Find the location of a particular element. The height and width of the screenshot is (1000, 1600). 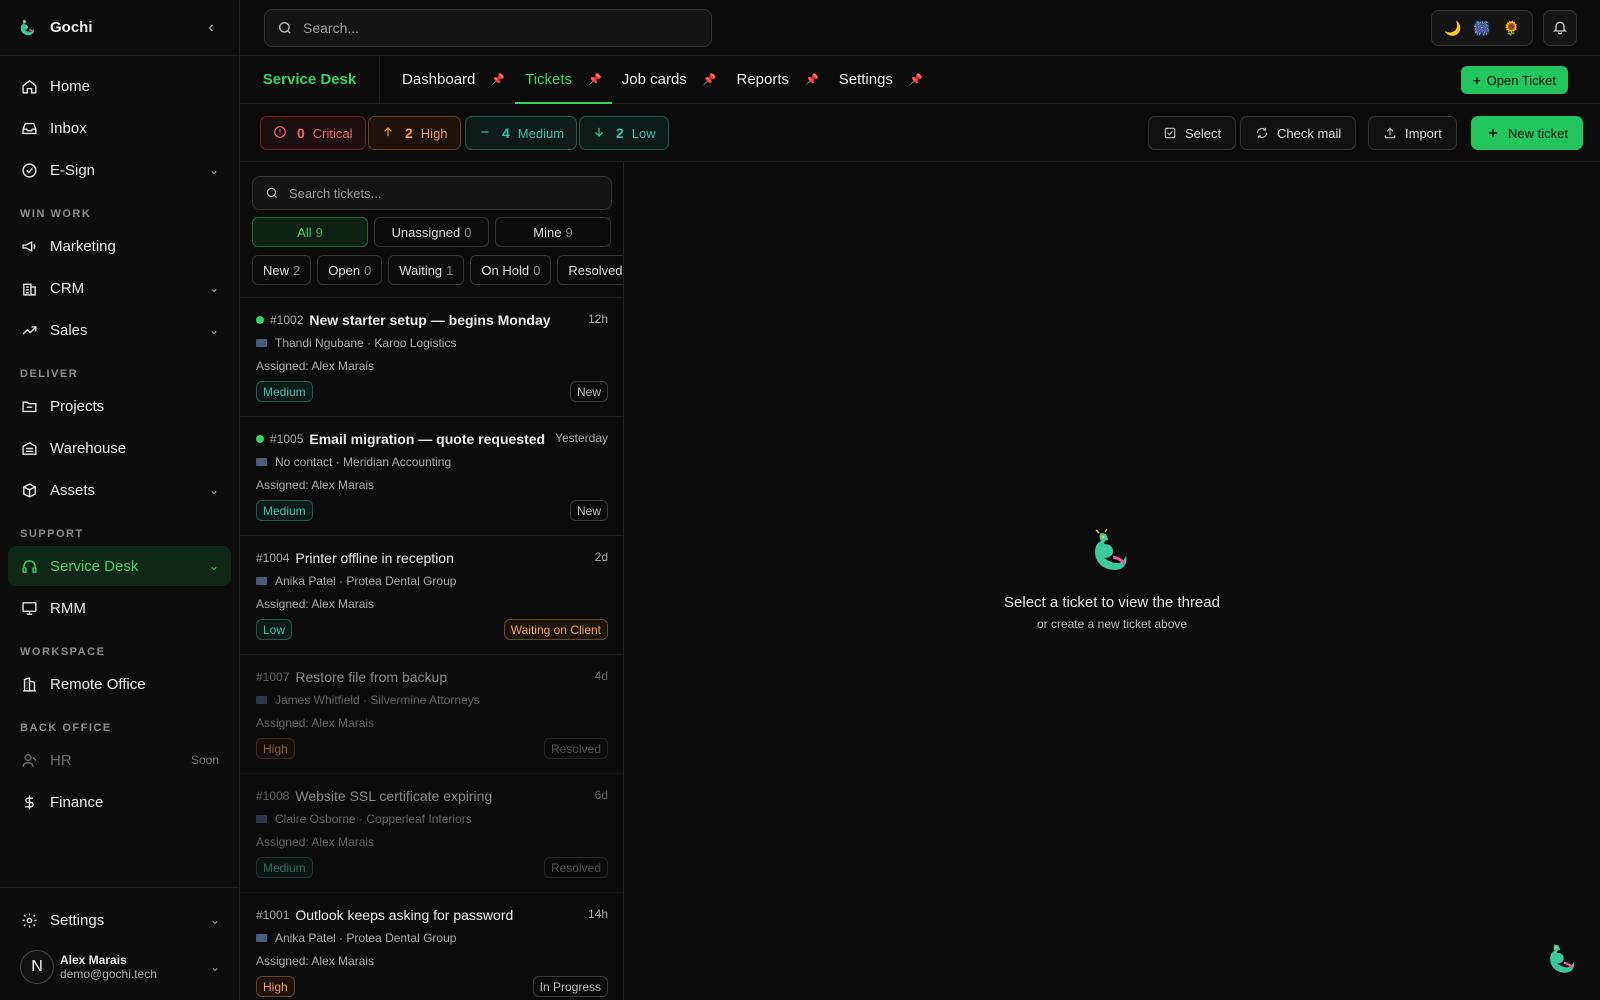

sidebar-item-label: Home is located at coordinates (70, 86).